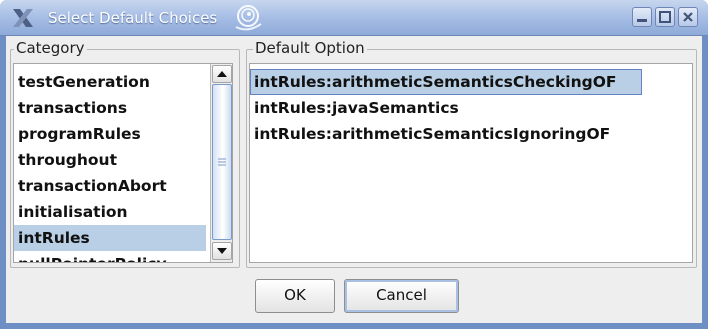  Describe the element at coordinates (110, 256) in the screenshot. I see `category-item: nullPointerPolicy` at that location.